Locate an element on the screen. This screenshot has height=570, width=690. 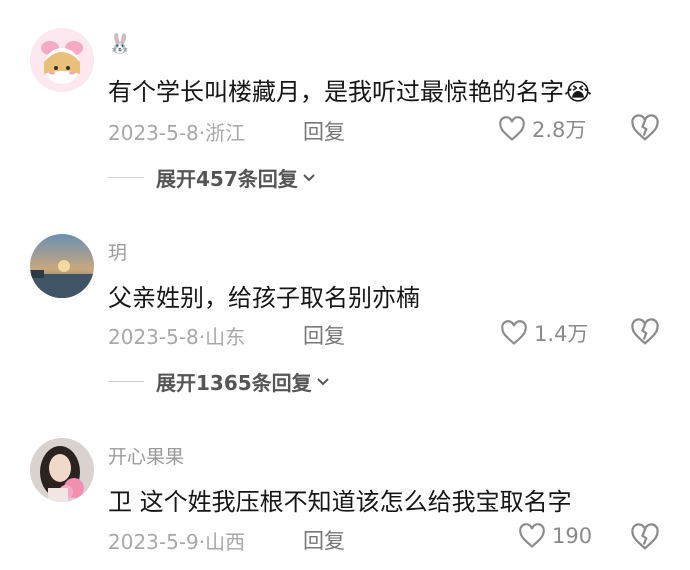
comment-date: 2023-5-9 is located at coordinates (153, 542).